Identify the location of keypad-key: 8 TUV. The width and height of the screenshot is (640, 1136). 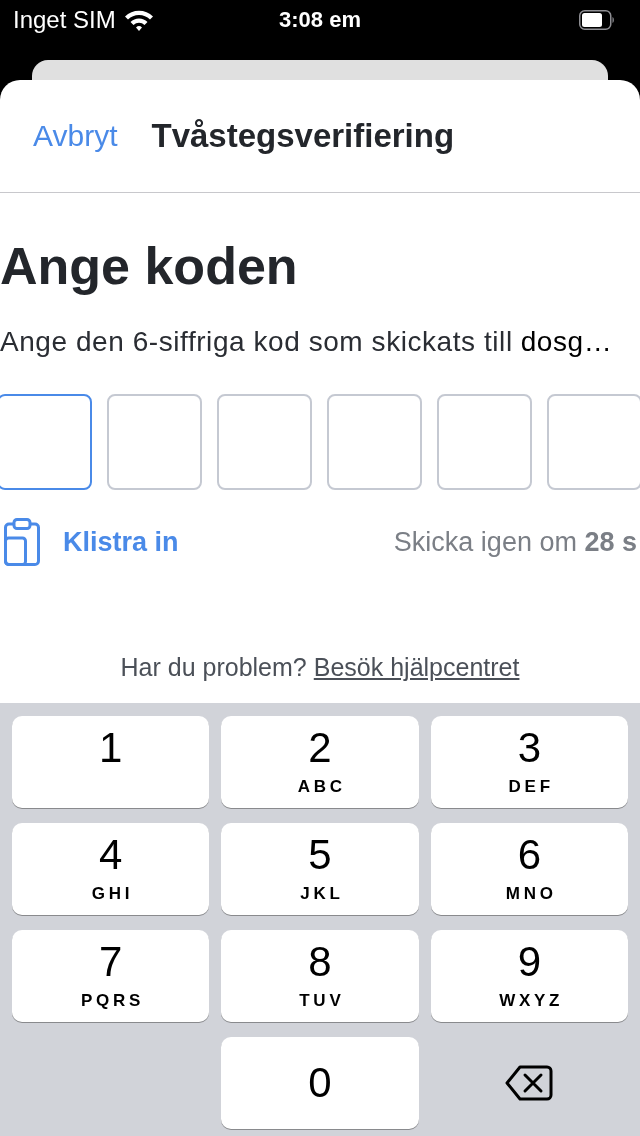
(320, 976).